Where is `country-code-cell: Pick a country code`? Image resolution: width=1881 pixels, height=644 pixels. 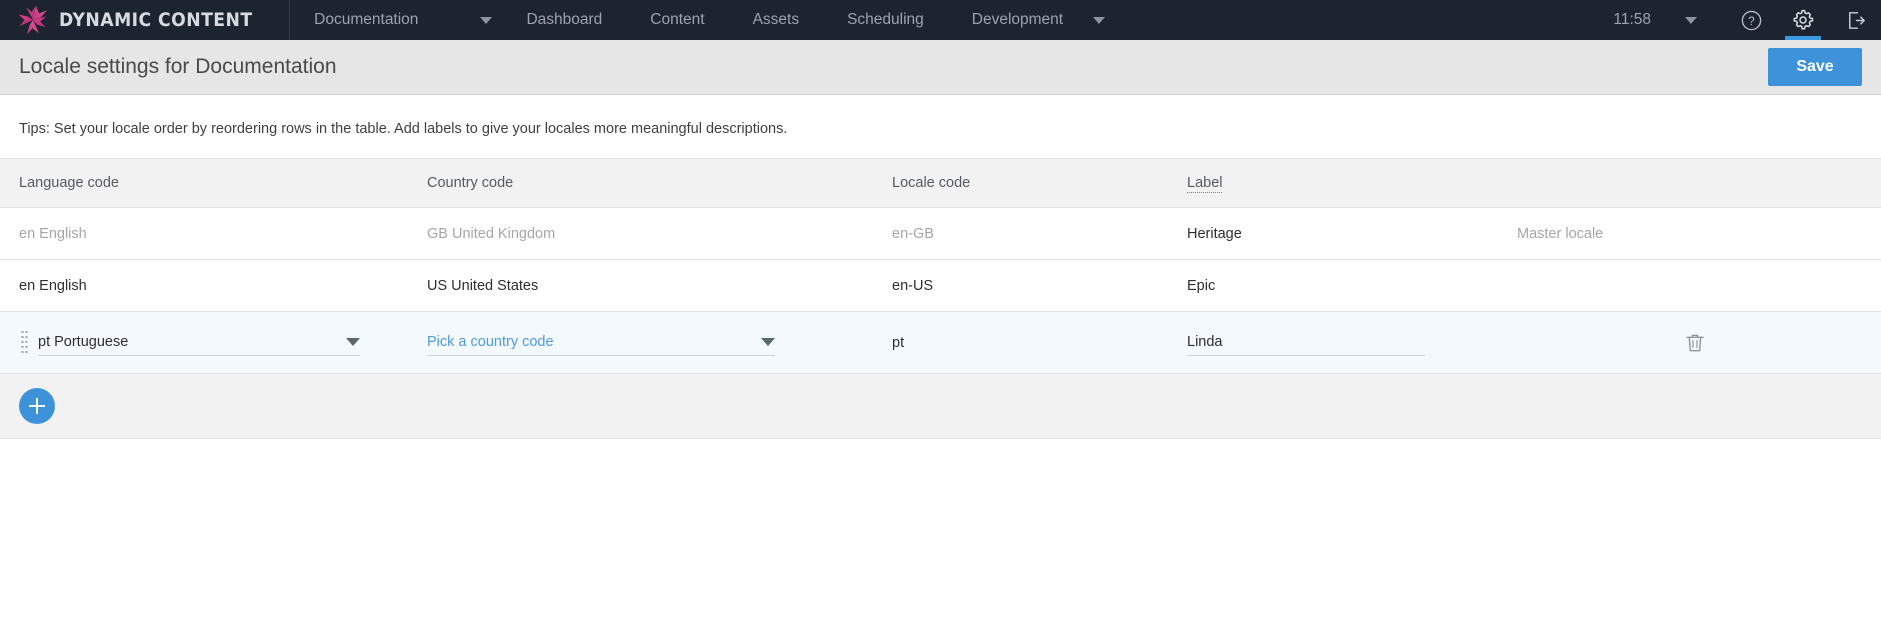
country-code-cell: Pick a country code is located at coordinates (659, 342).